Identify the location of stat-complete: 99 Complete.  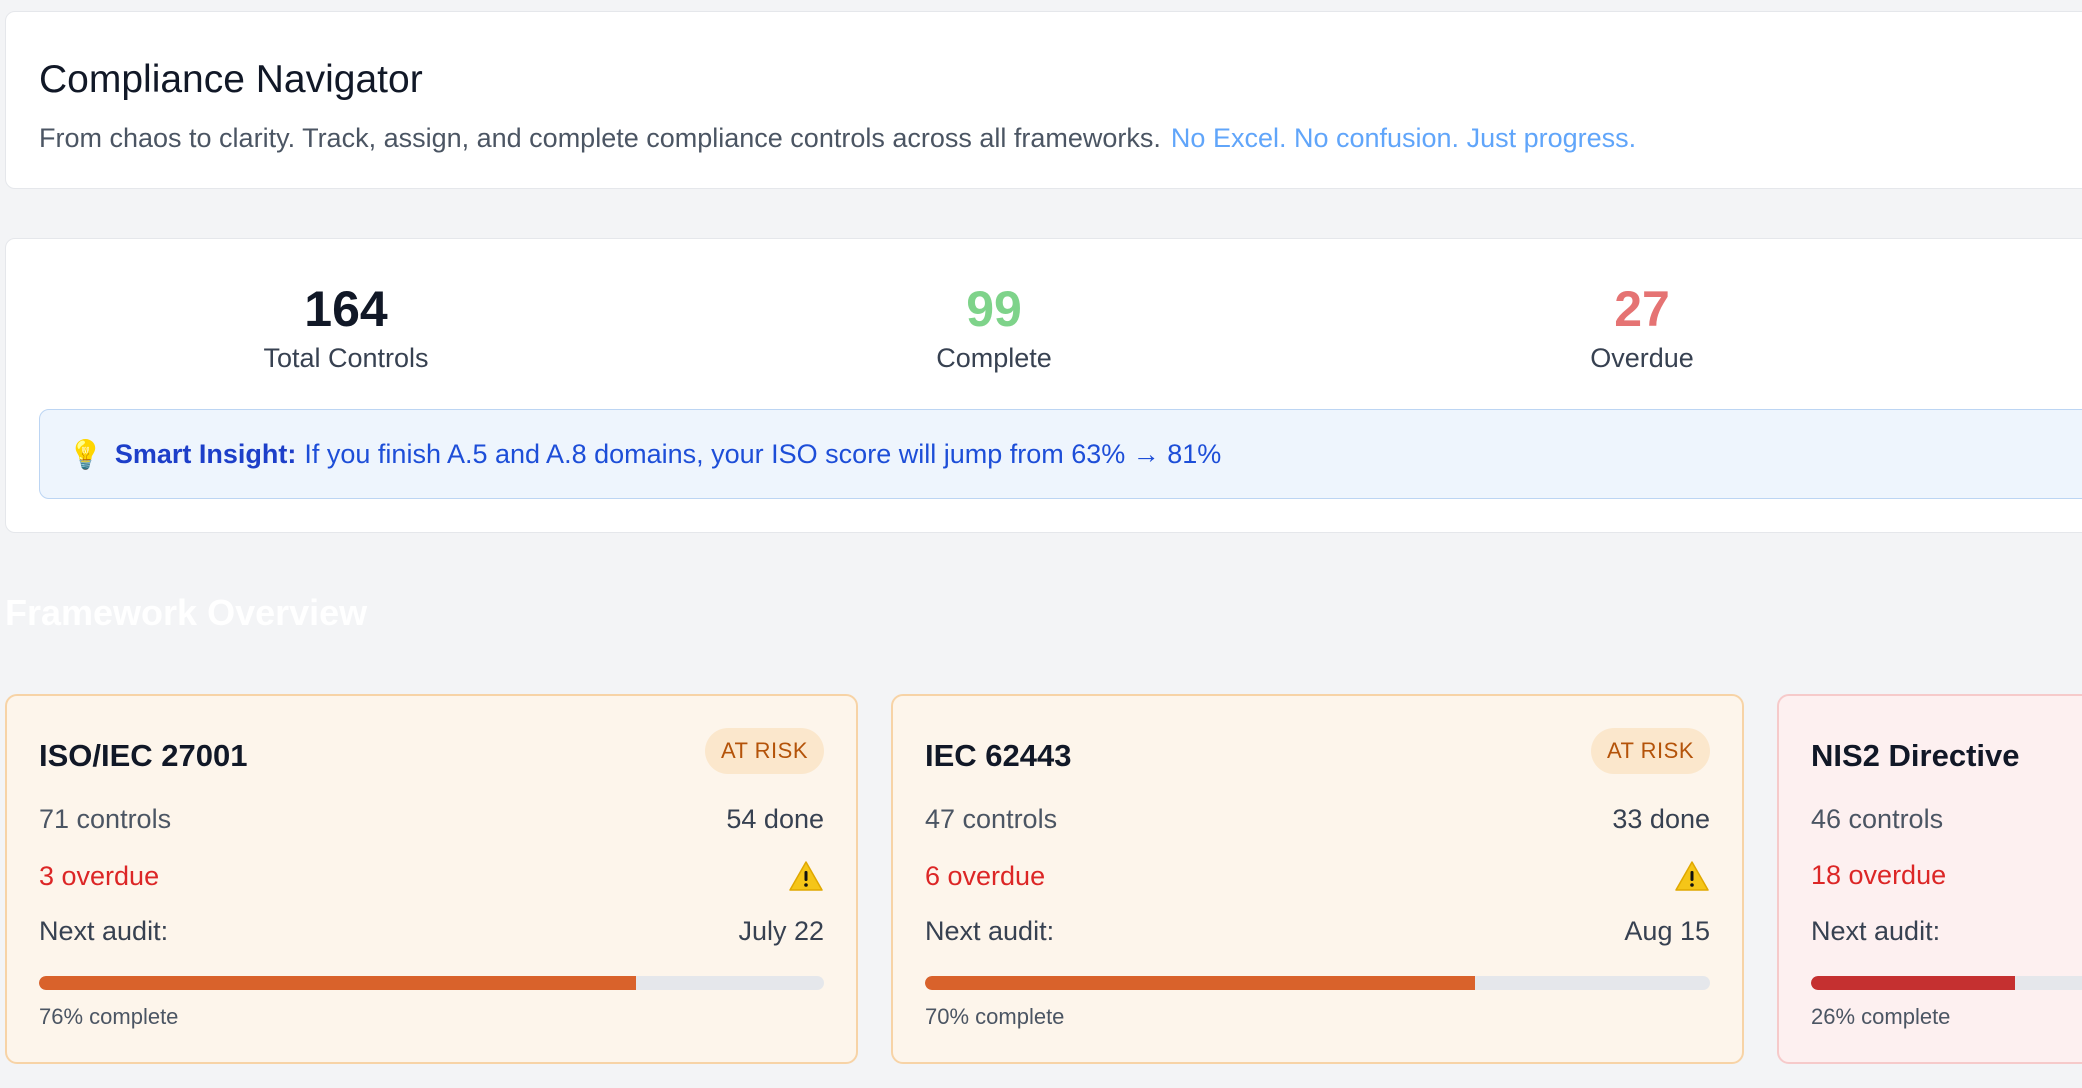
(994, 326).